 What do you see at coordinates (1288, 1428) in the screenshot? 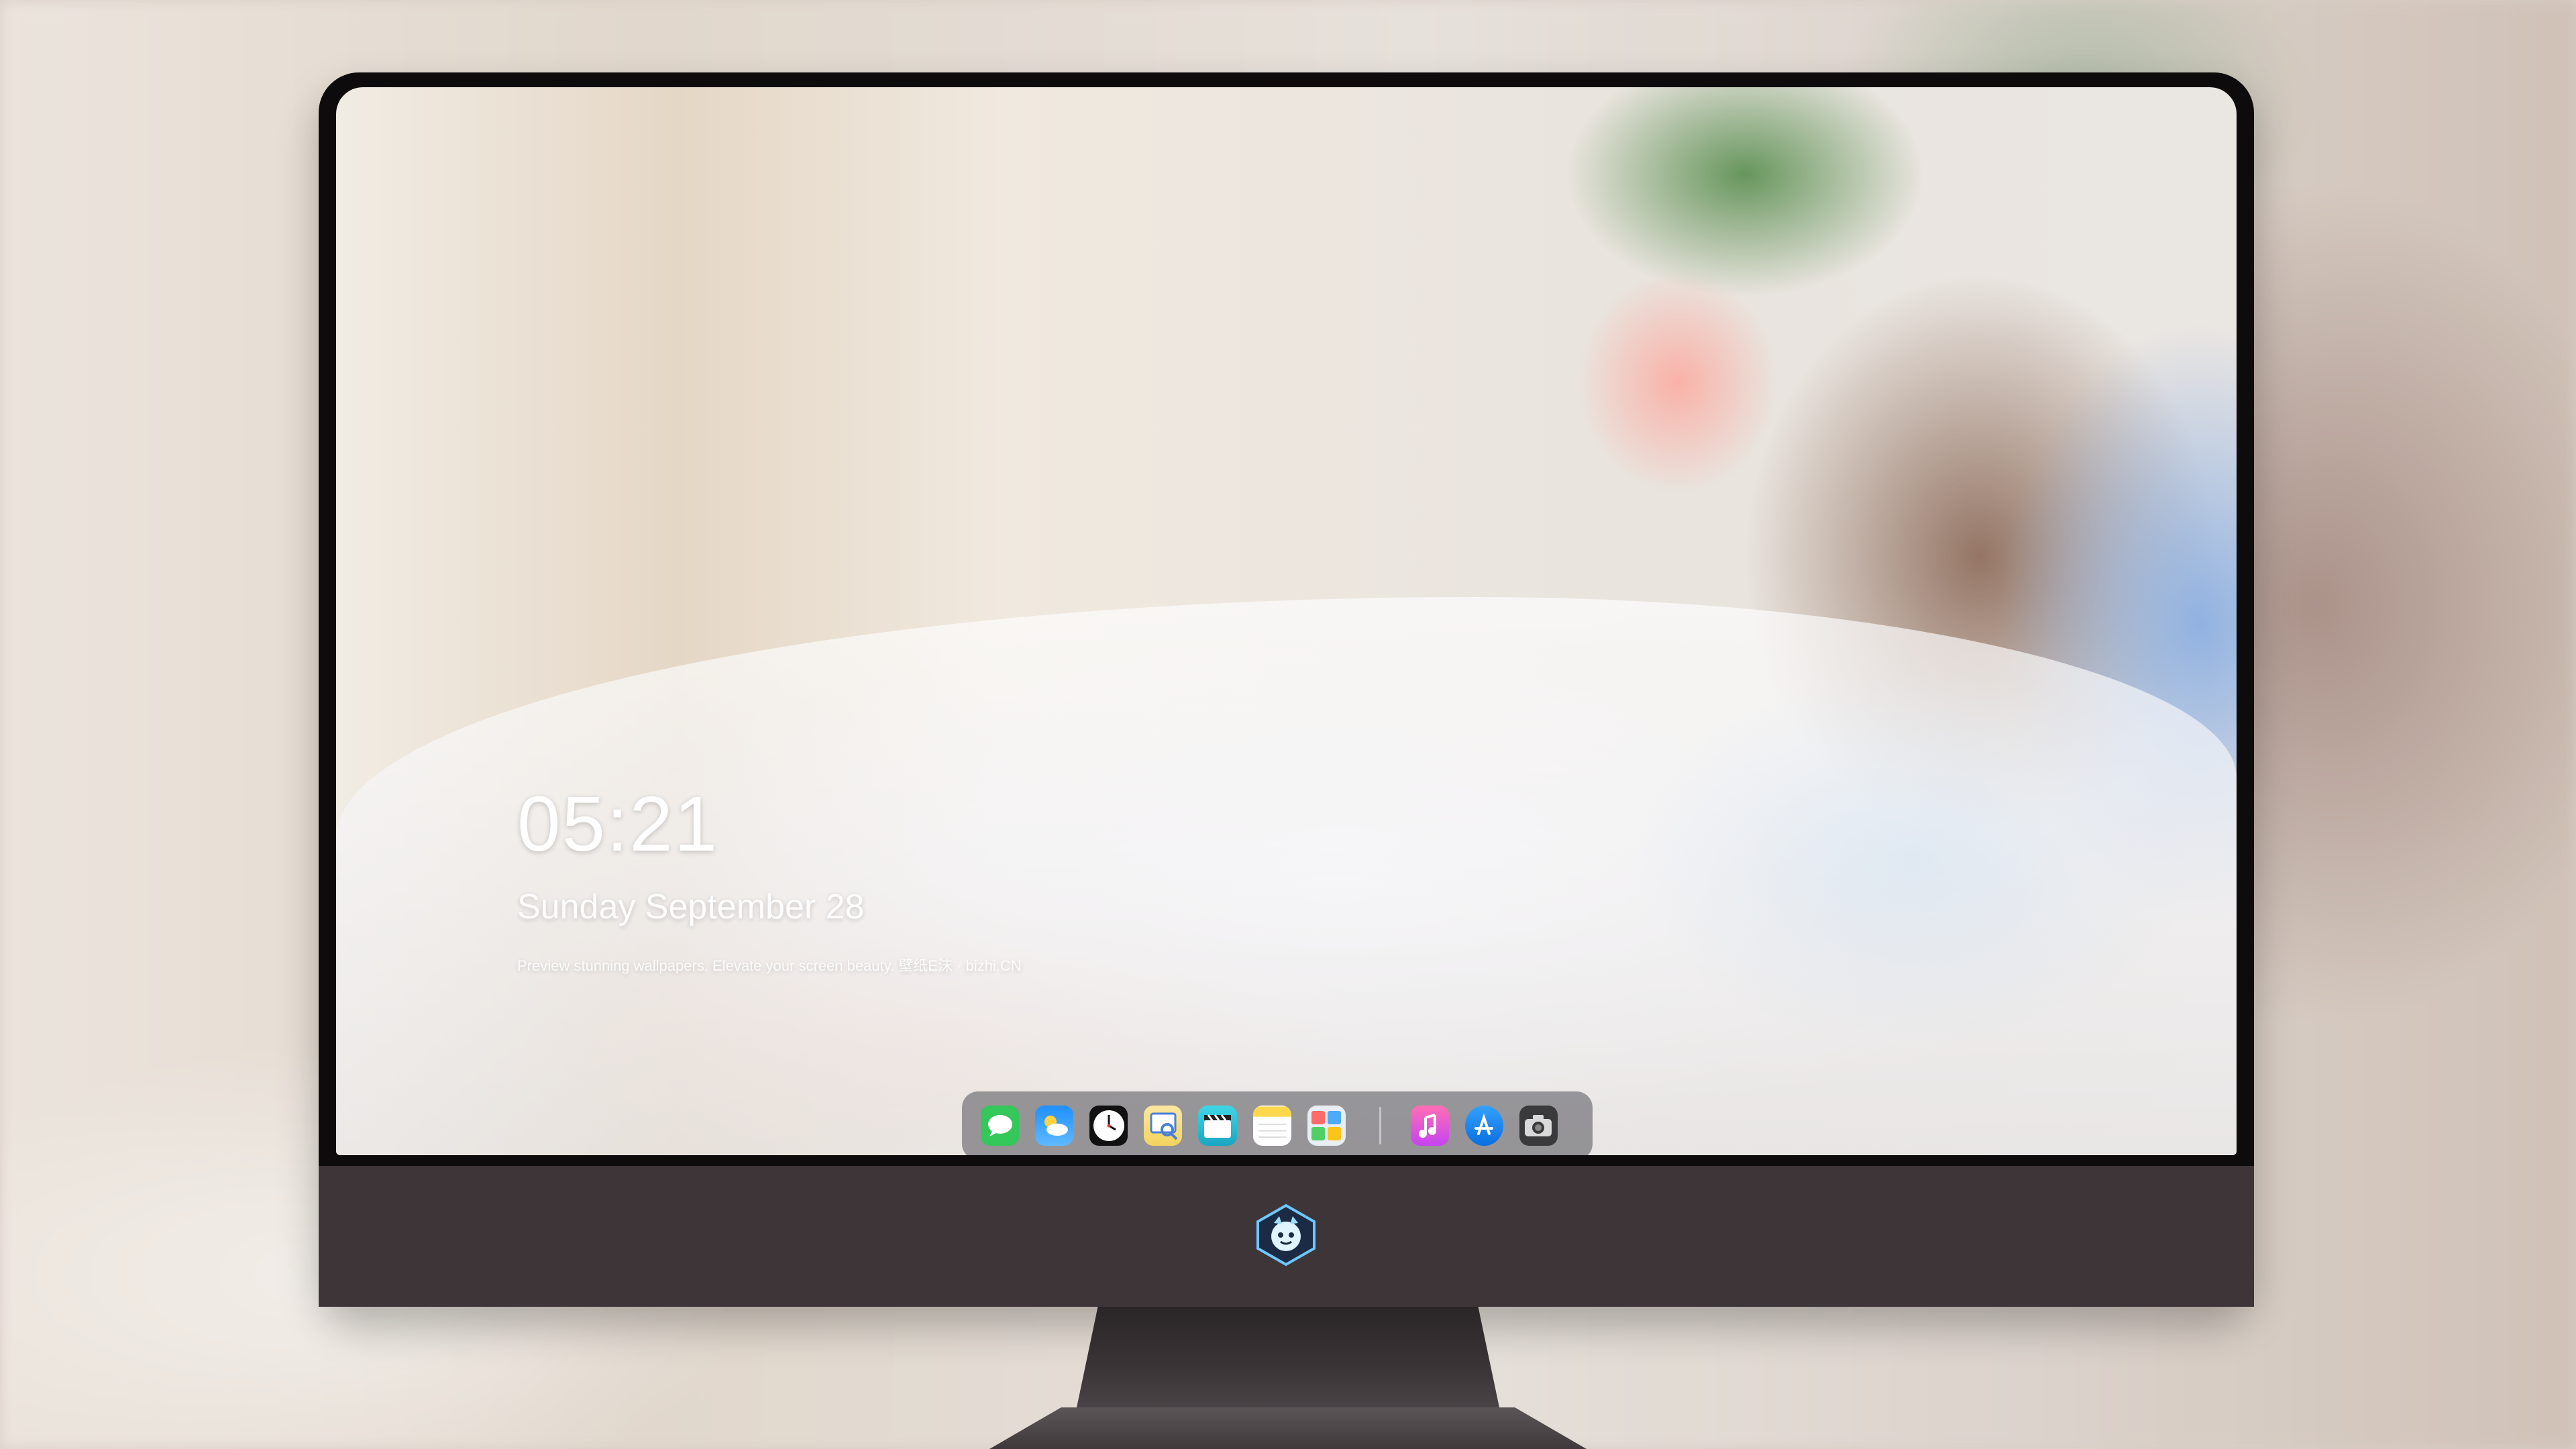
I see `monitor-stand-base` at bounding box center [1288, 1428].